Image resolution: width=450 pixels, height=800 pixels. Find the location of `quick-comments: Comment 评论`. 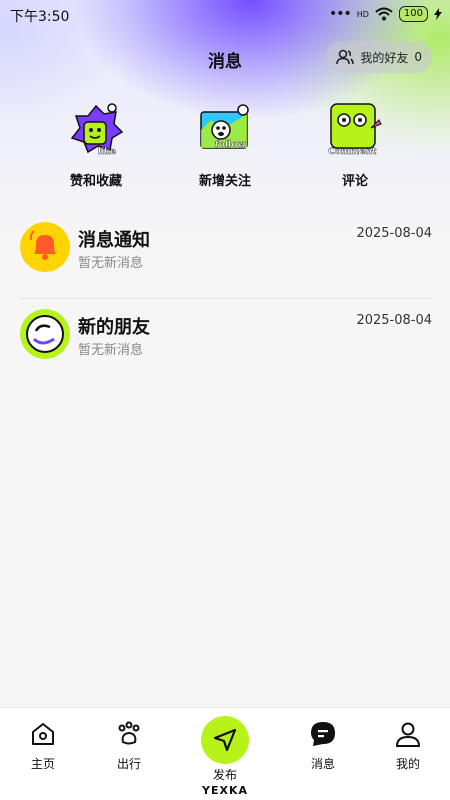

quick-comments: Comment 评论 is located at coordinates (355, 144).